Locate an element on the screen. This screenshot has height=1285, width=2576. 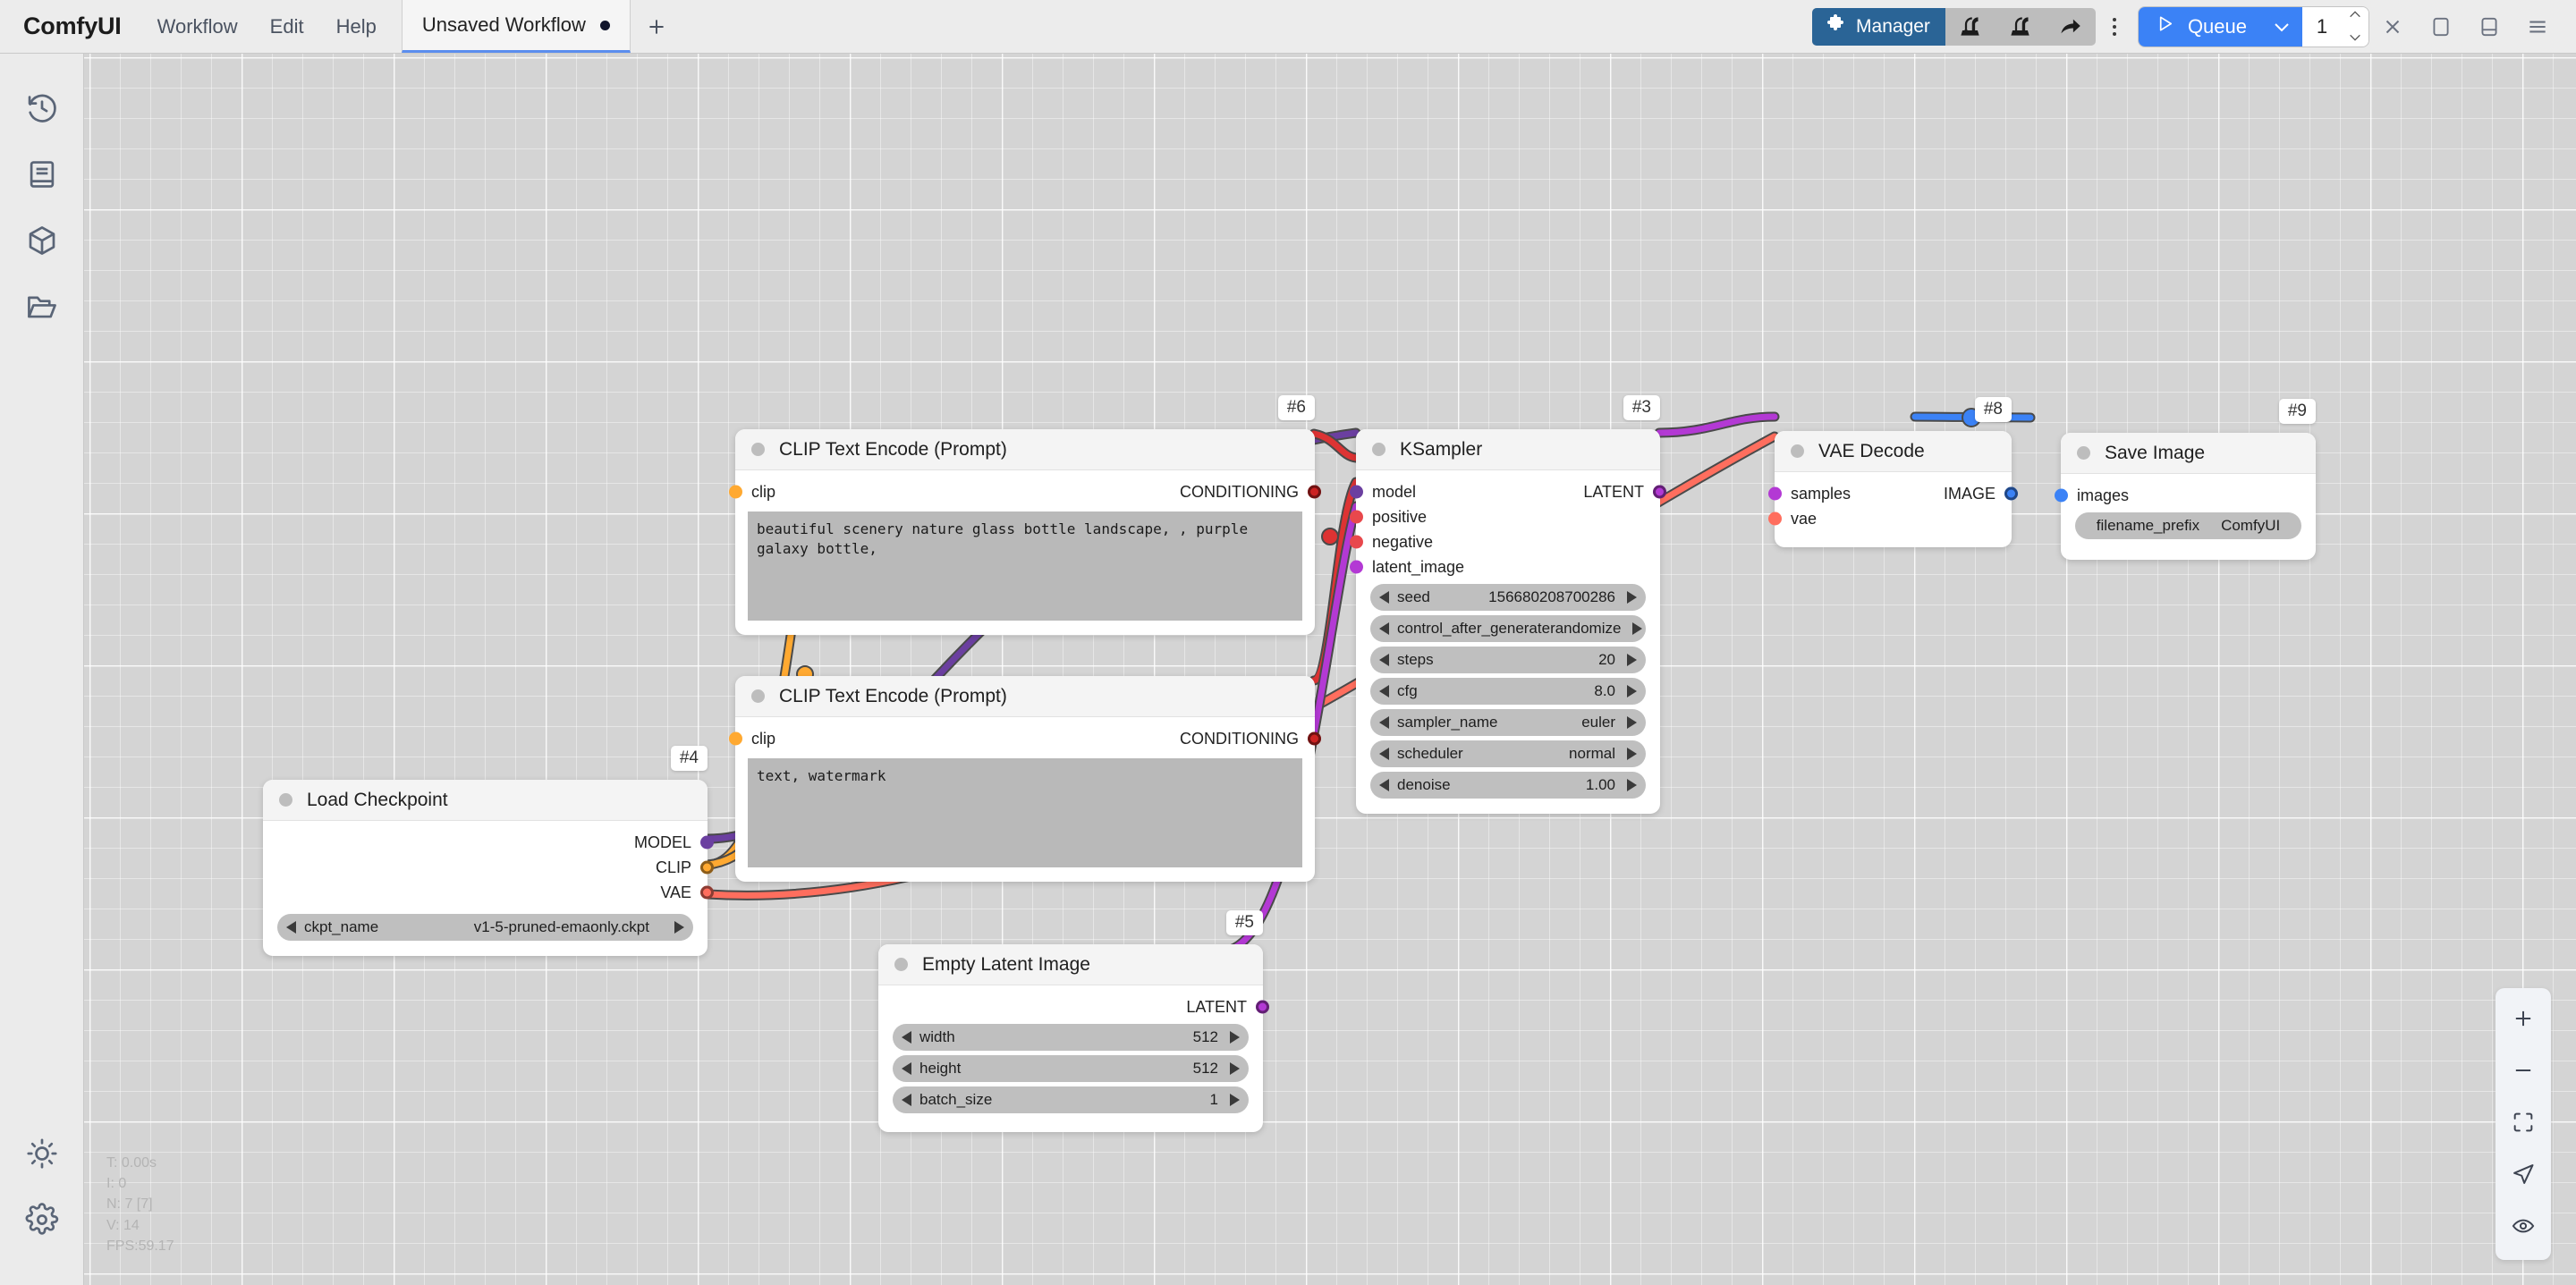
manager-button: Manager is located at coordinates (1878, 26).